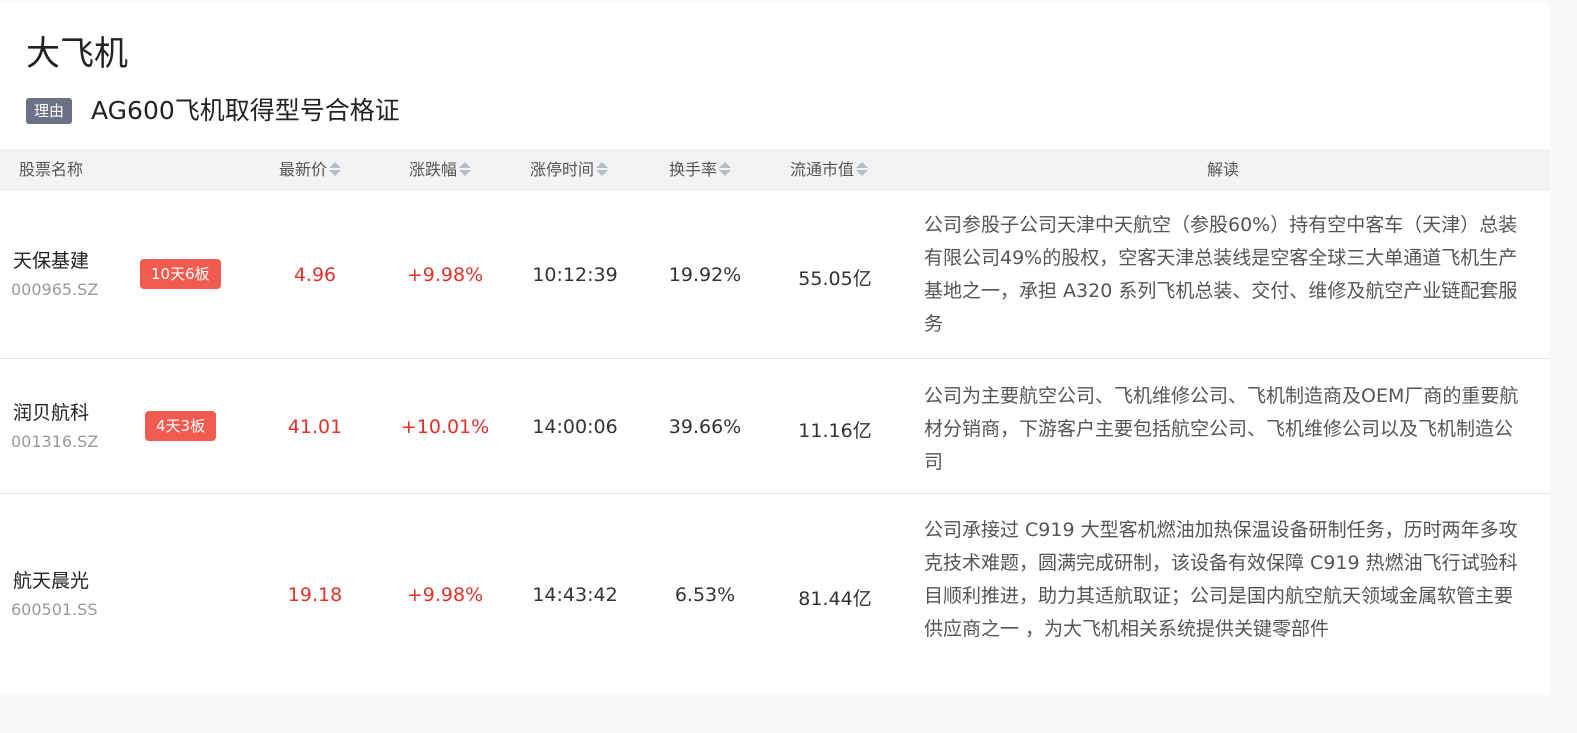 This screenshot has height=733, width=1577. I want to click on reason-row: 理由 AG600飞机取得型号合格证, so click(213, 111).